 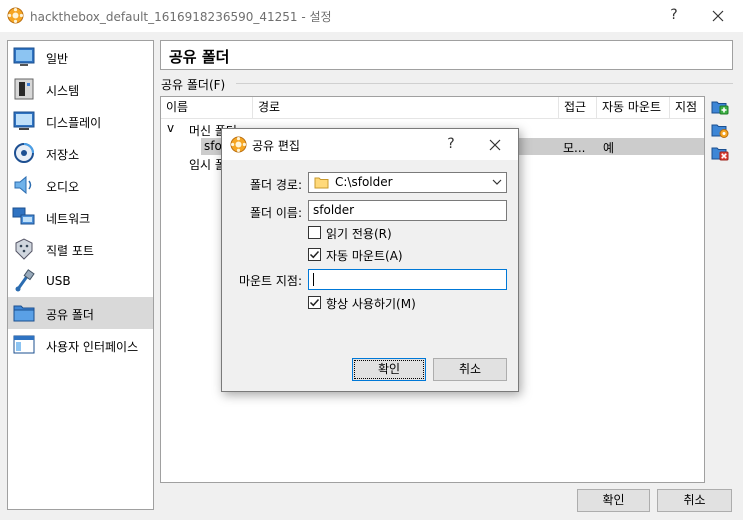 What do you see at coordinates (70, 251) in the screenshot?
I see `sidebar-item-label: 직렬 포트` at bounding box center [70, 251].